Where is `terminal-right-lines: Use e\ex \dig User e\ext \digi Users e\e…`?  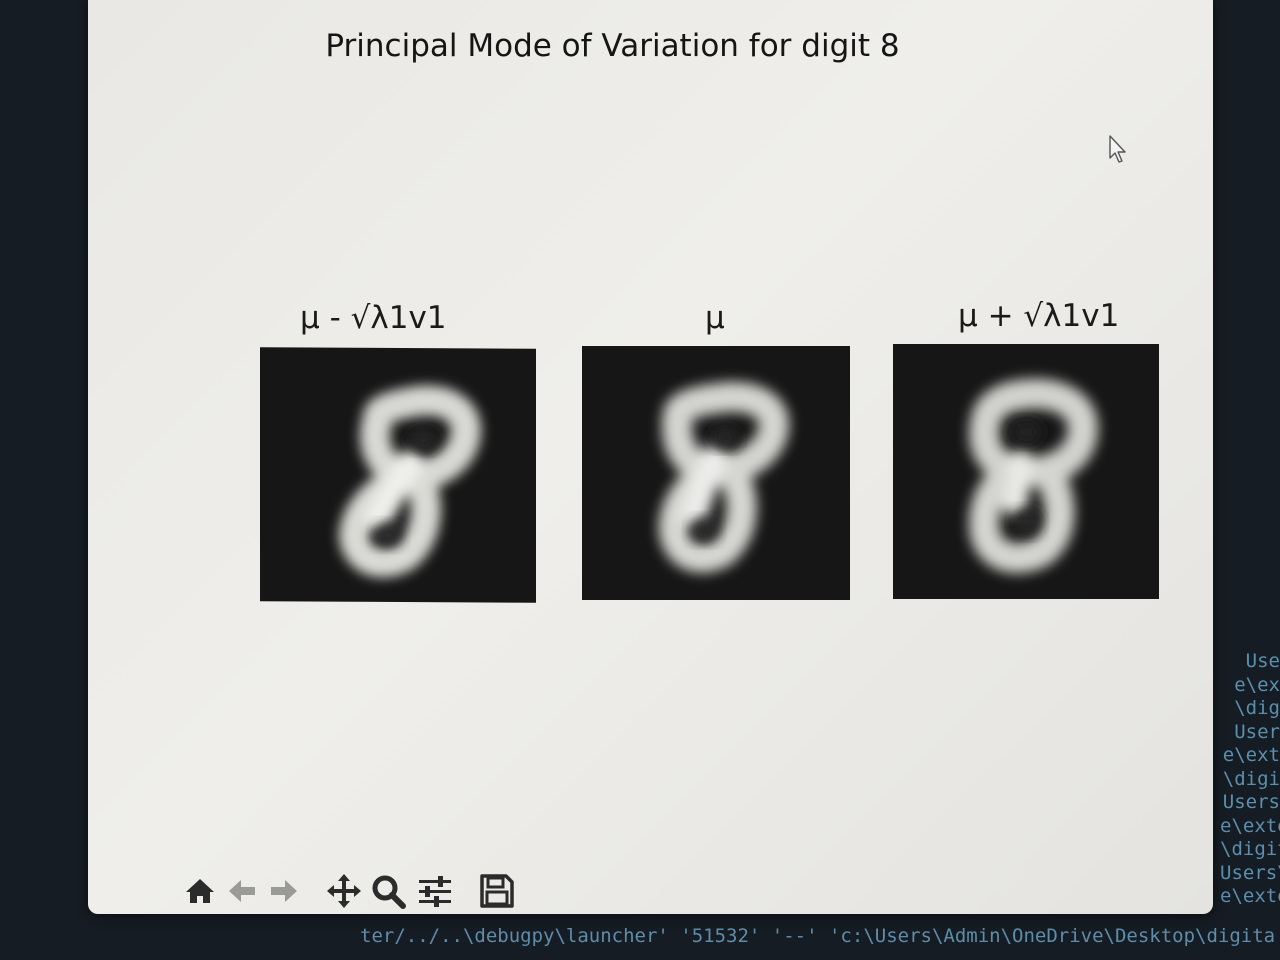
terminal-right-lines: Use e\ex \dig User e\ext \digi Users e\e… is located at coordinates (1250, 779).